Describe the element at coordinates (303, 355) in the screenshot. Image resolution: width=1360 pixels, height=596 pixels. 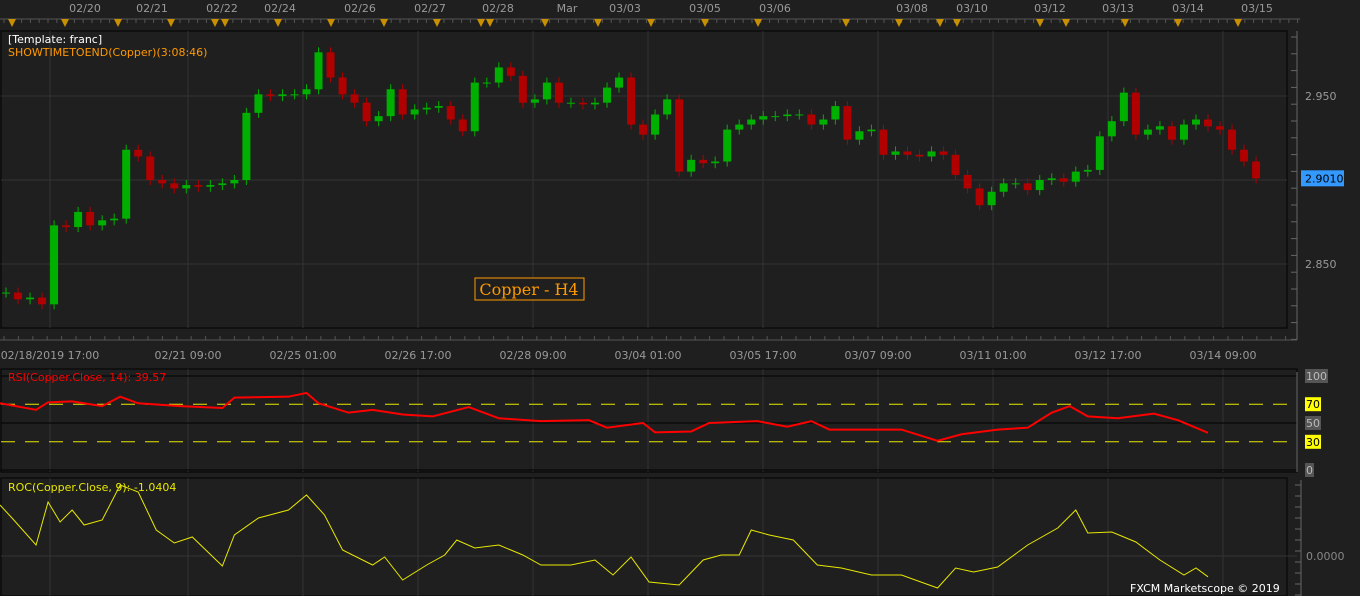
I see `time-label: 02/25 01:00` at that location.